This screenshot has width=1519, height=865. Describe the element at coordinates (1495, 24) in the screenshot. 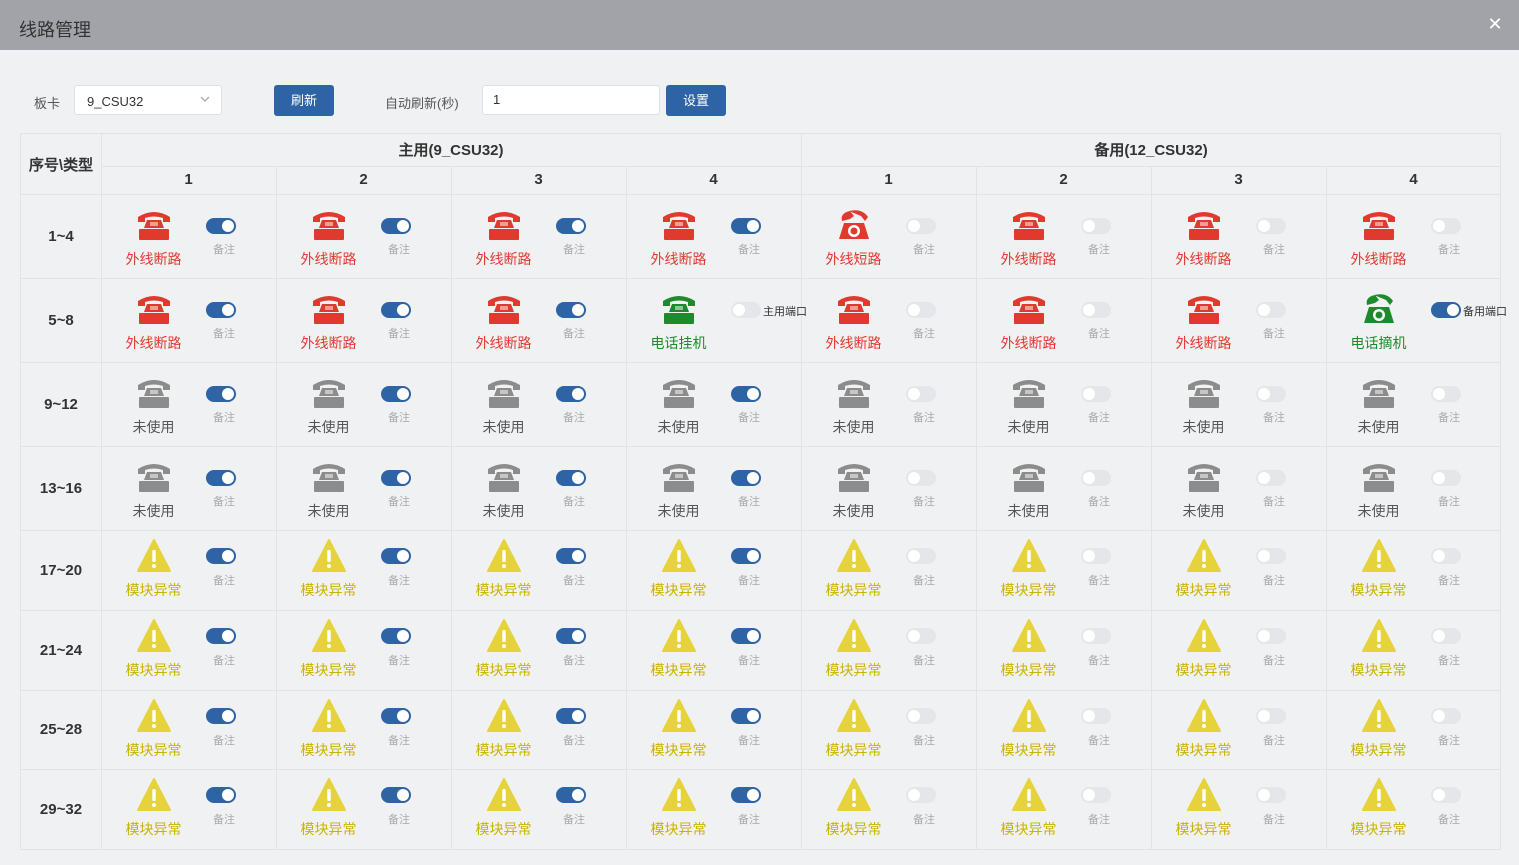

I see `close-icon: ✕` at that location.